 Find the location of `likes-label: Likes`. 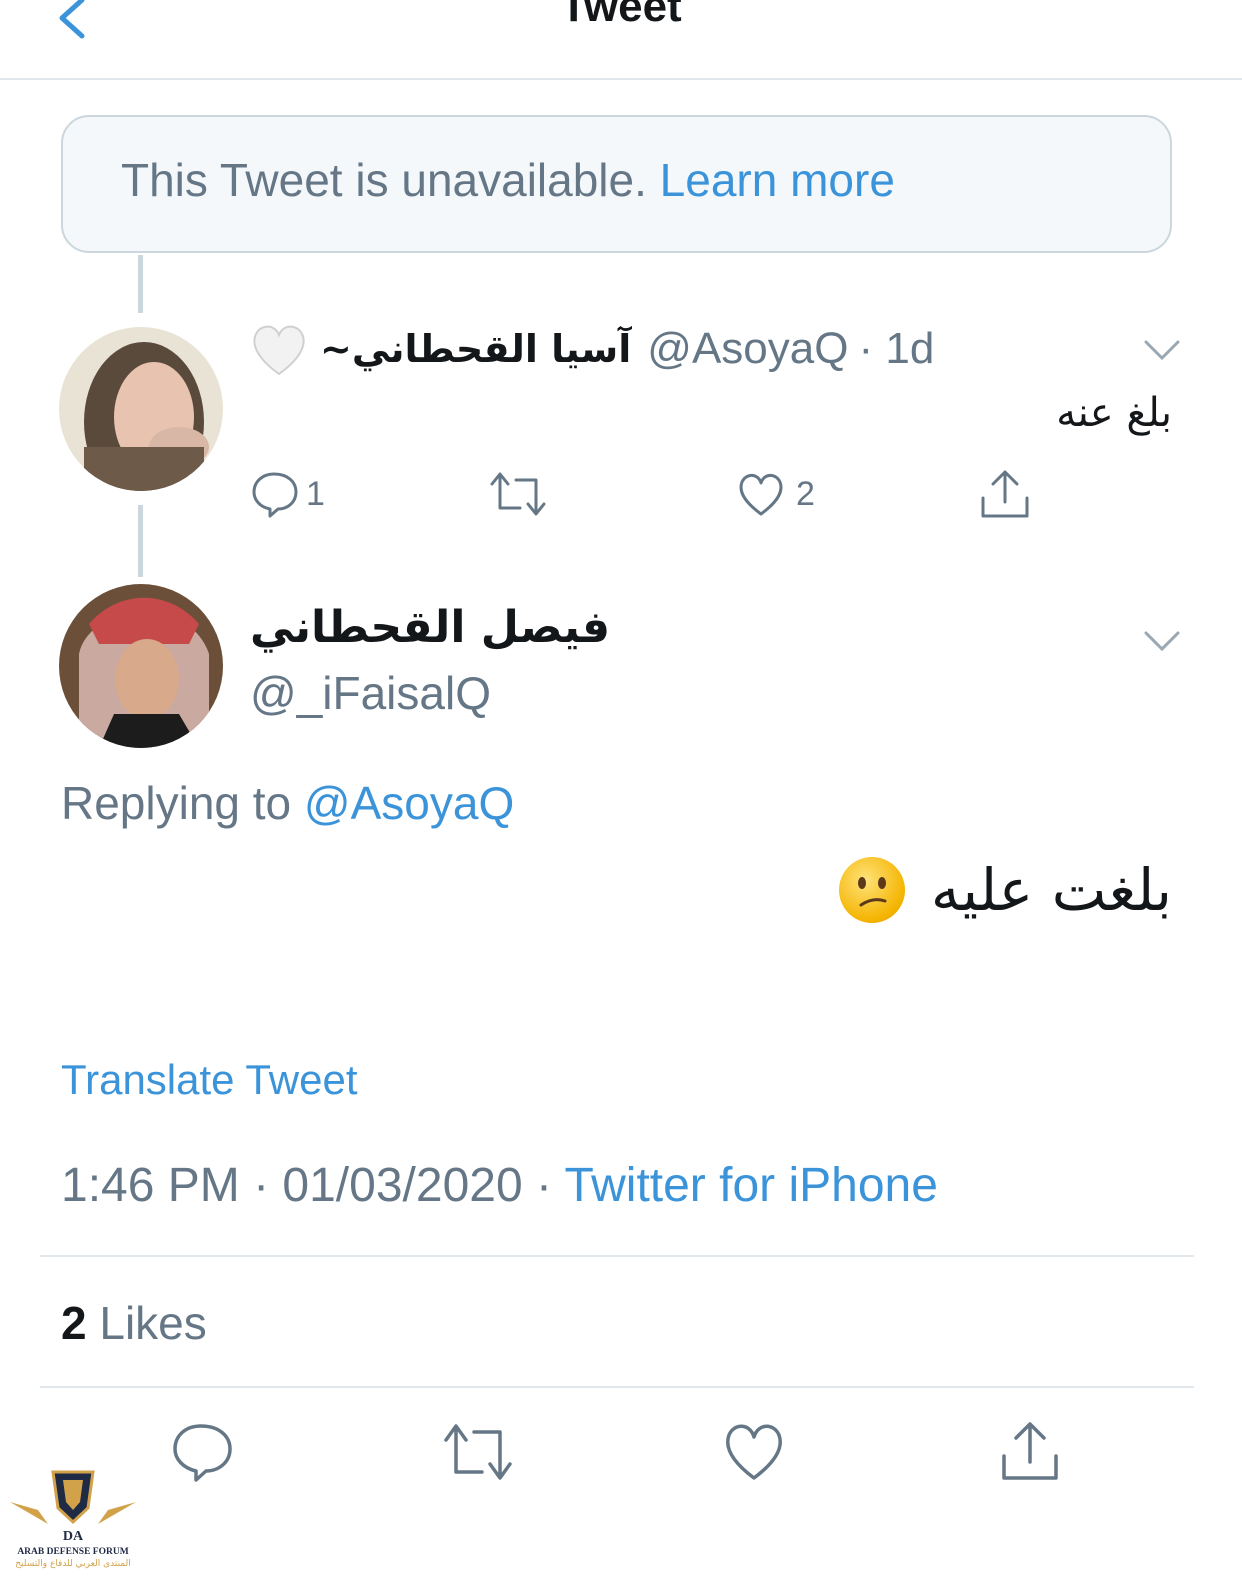

likes-label: Likes is located at coordinates (153, 1323).